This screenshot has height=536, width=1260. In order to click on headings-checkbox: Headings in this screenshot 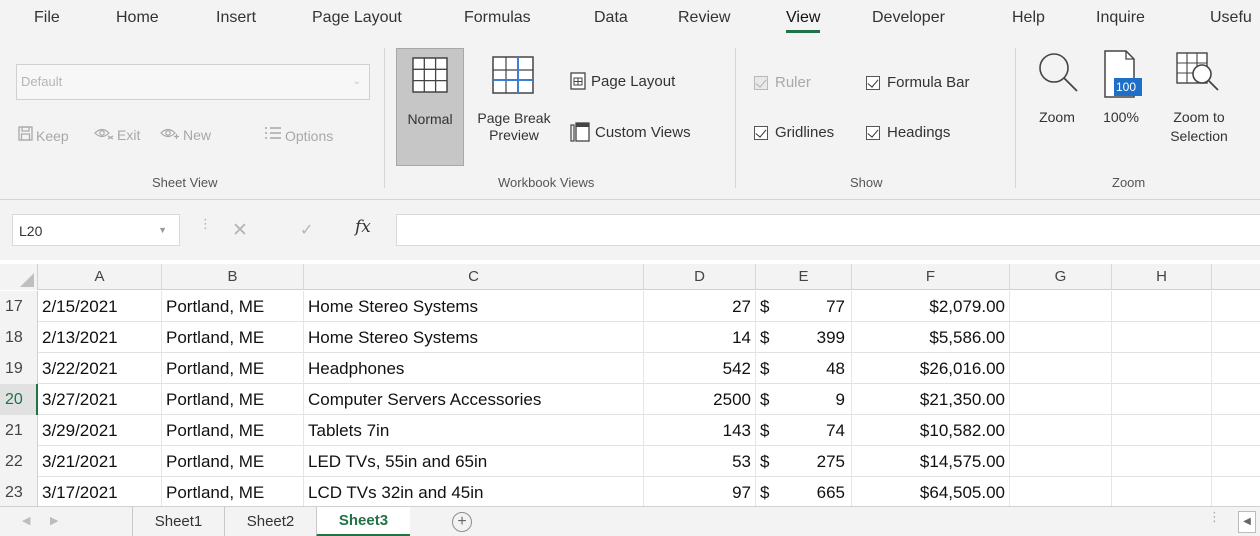, I will do `click(908, 132)`.